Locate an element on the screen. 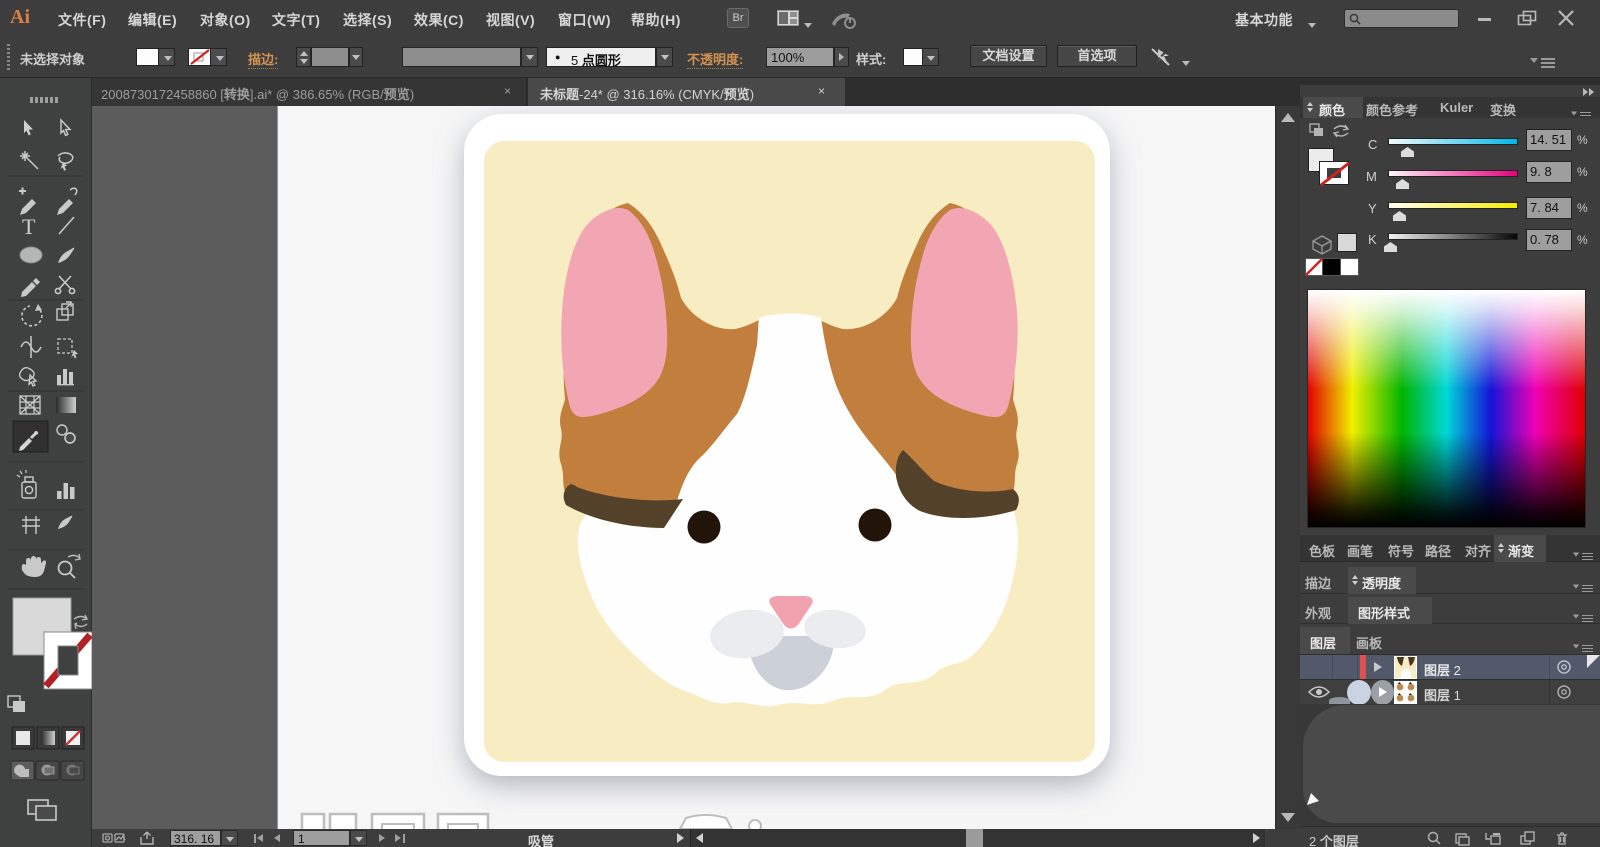 This screenshot has width=1600, height=847. svg-text: T is located at coordinates (29, 226).